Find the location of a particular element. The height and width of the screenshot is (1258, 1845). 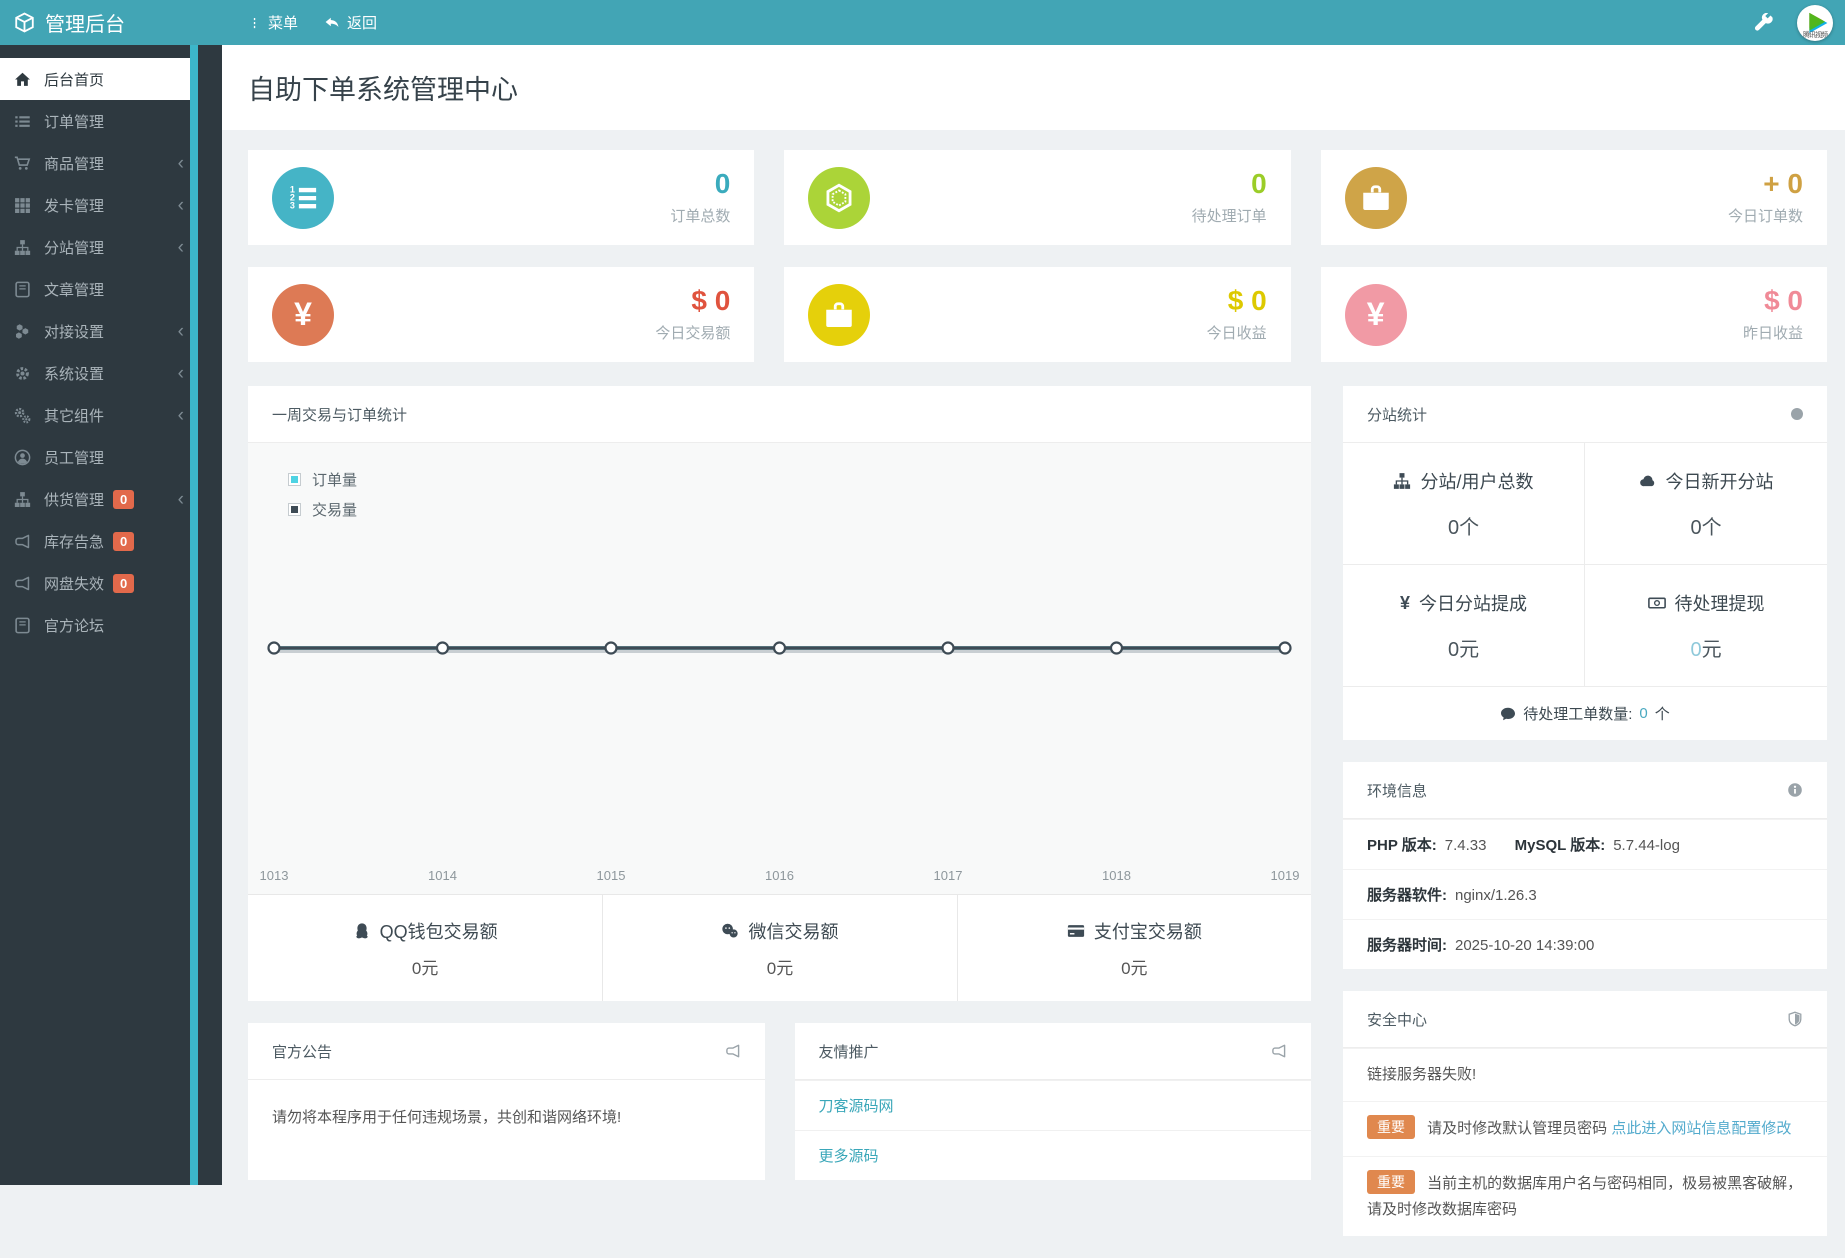

sidebar-item-components: 其它组件 ‹ is located at coordinates (111, 415).